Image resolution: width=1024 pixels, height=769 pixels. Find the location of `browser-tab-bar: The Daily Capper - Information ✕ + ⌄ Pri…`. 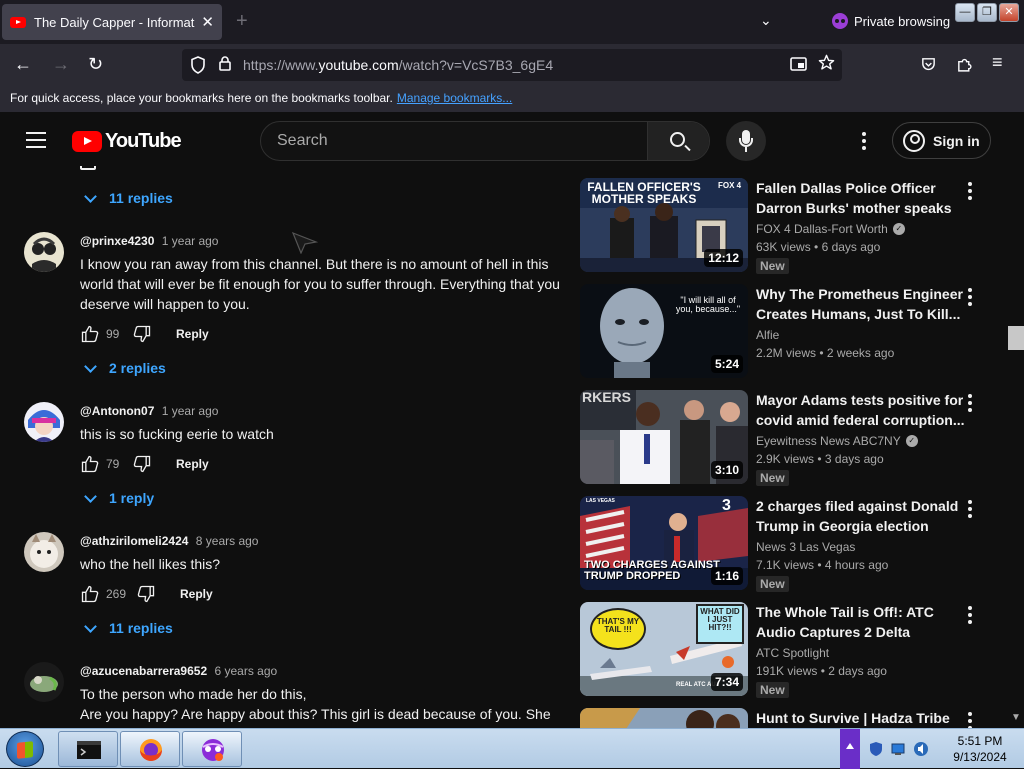

browser-tab-bar: The Daily Capper - Information ✕ + ⌄ Pri… is located at coordinates (512, 22).